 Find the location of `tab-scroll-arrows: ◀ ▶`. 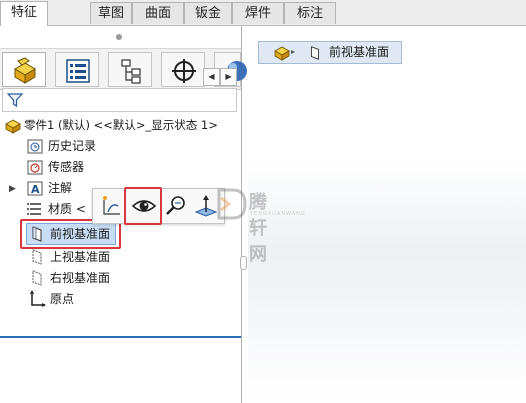

tab-scroll-arrows: ◀ ▶ is located at coordinates (222, 77).